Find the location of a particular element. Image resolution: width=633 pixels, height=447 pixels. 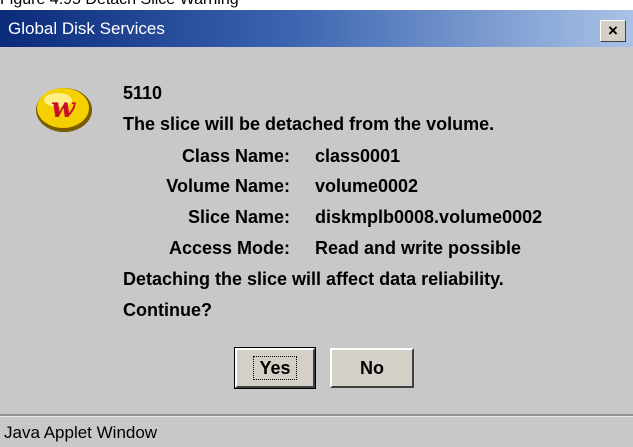

warning-w-glyph: w is located at coordinates (63, 107).